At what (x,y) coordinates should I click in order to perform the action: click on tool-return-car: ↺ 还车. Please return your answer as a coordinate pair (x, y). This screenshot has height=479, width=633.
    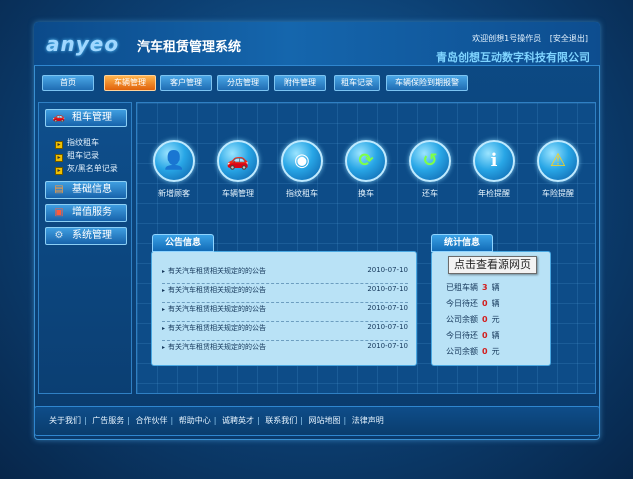
    Looking at the image, I should click on (430, 169).